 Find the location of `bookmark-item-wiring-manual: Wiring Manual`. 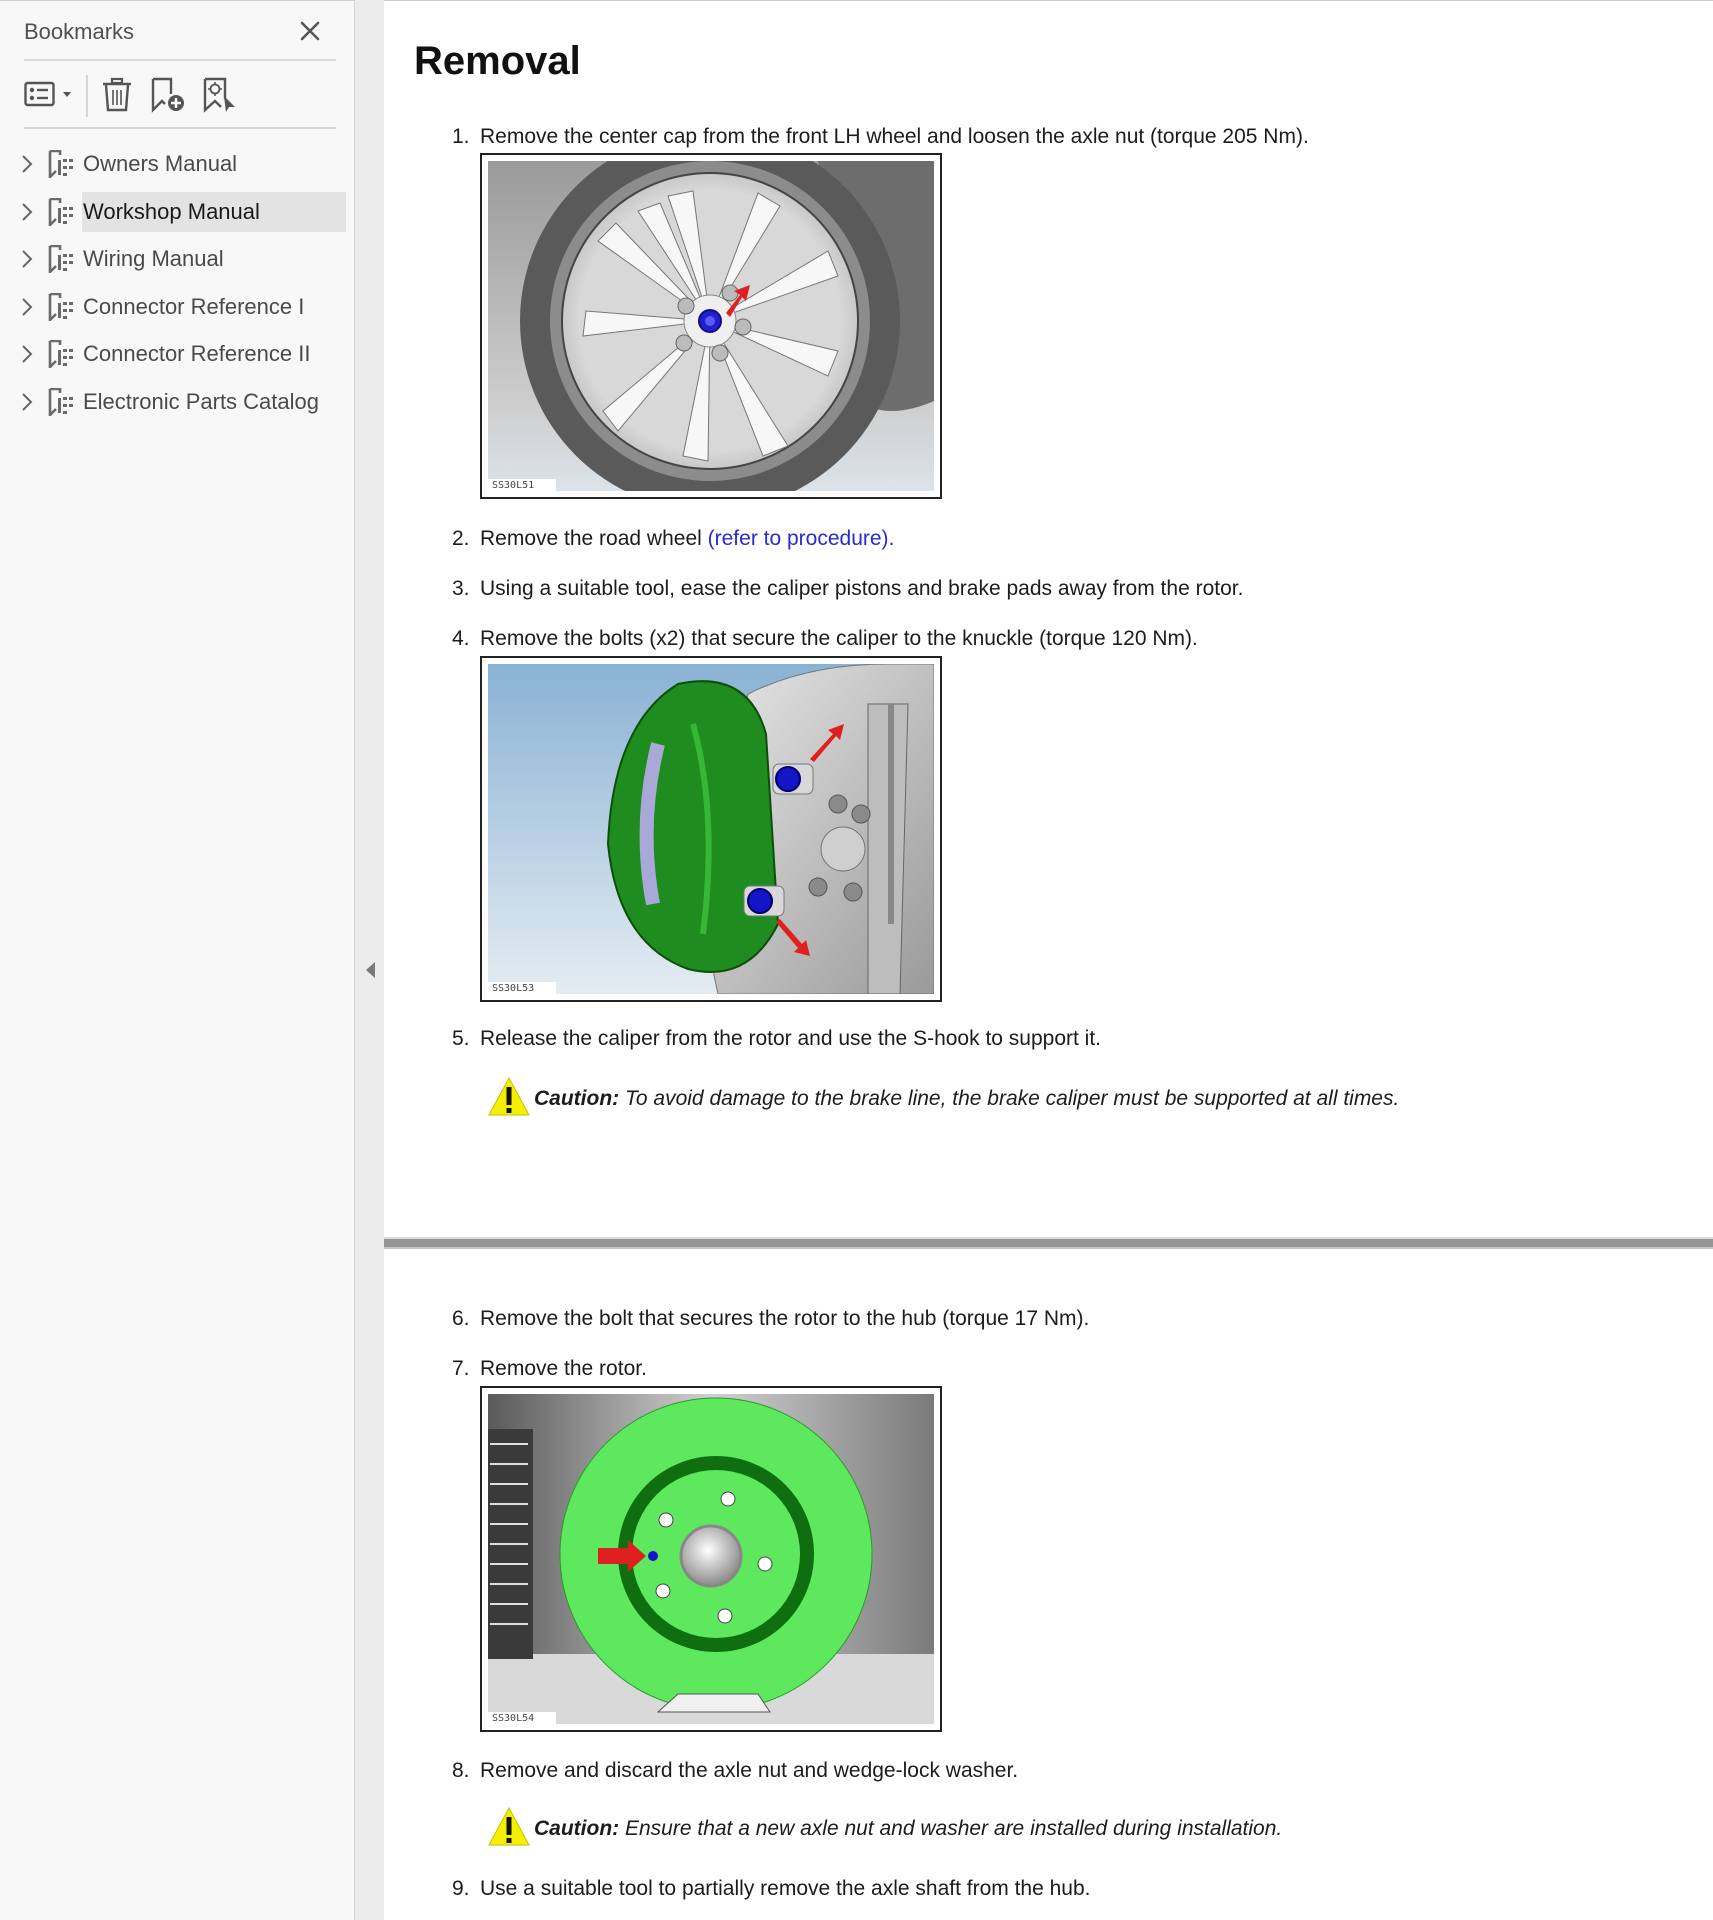

bookmark-item-wiring-manual: Wiring Manual is located at coordinates (177, 260).